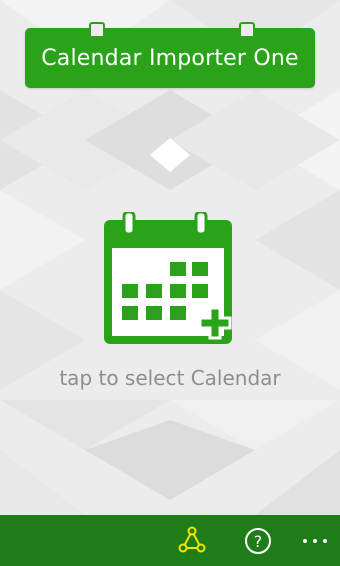  What do you see at coordinates (170, 58) in the screenshot?
I see `app-title: Calendar Importer One` at bounding box center [170, 58].